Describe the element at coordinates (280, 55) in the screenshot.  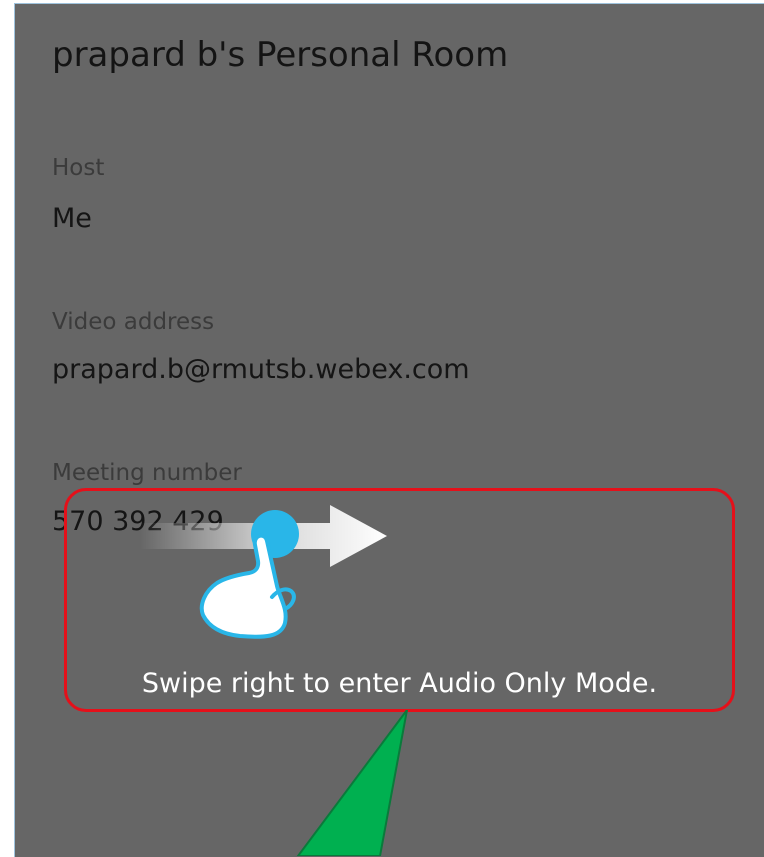
I see `page-title: prapard b's Personal Room` at that location.